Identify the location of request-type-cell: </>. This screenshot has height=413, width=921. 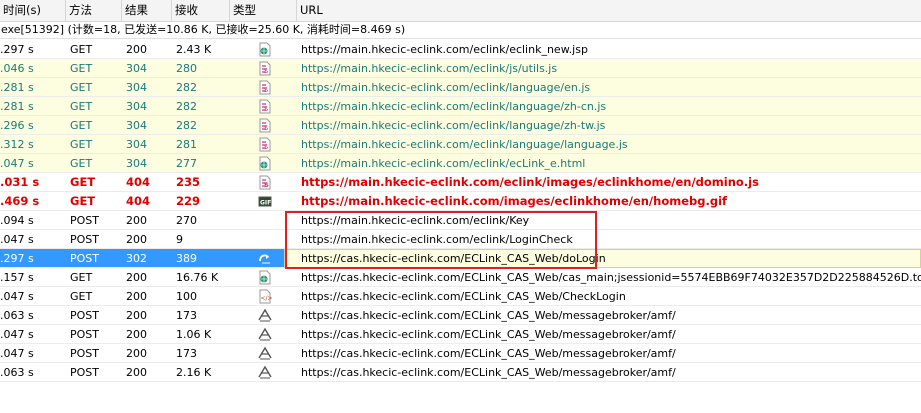
(266, 296).